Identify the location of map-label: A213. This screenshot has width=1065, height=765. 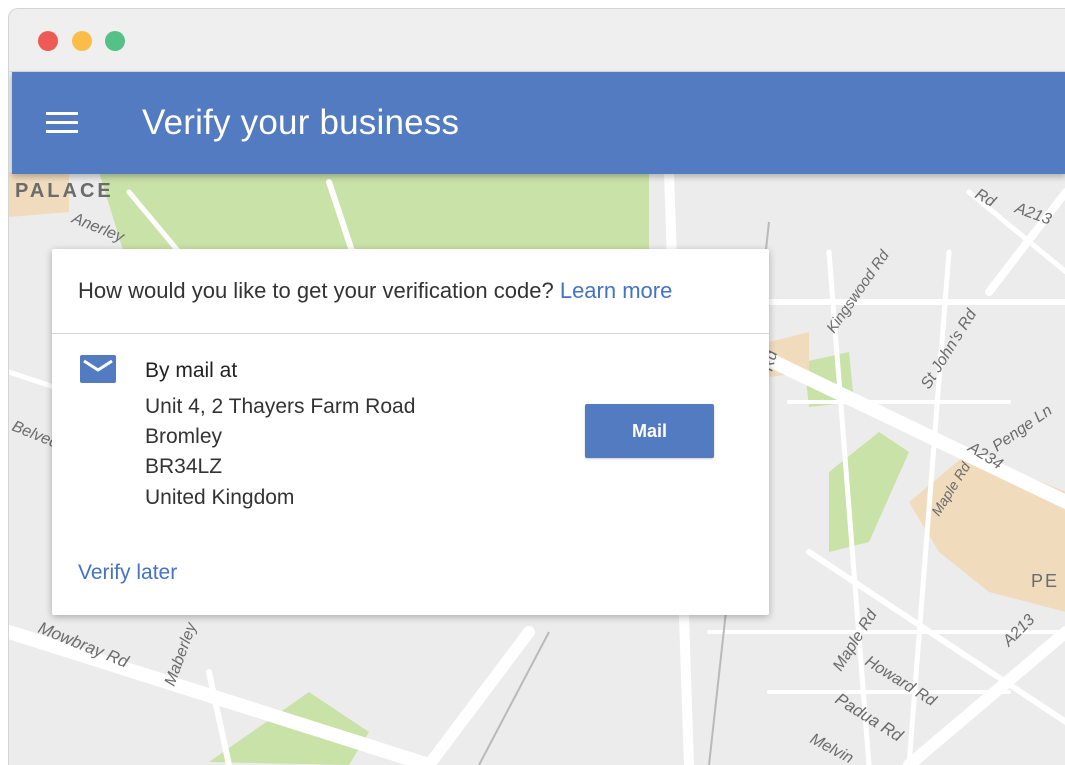
(1033, 213).